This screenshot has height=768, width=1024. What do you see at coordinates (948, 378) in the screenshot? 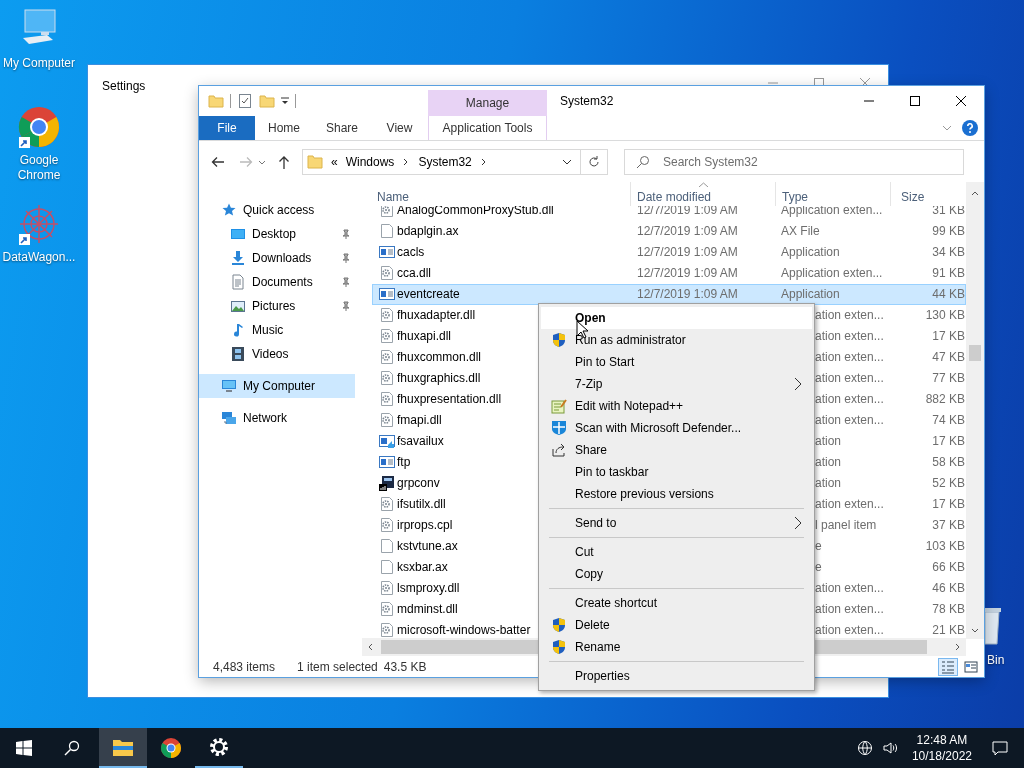
I see `file-size: 77 KB` at bounding box center [948, 378].